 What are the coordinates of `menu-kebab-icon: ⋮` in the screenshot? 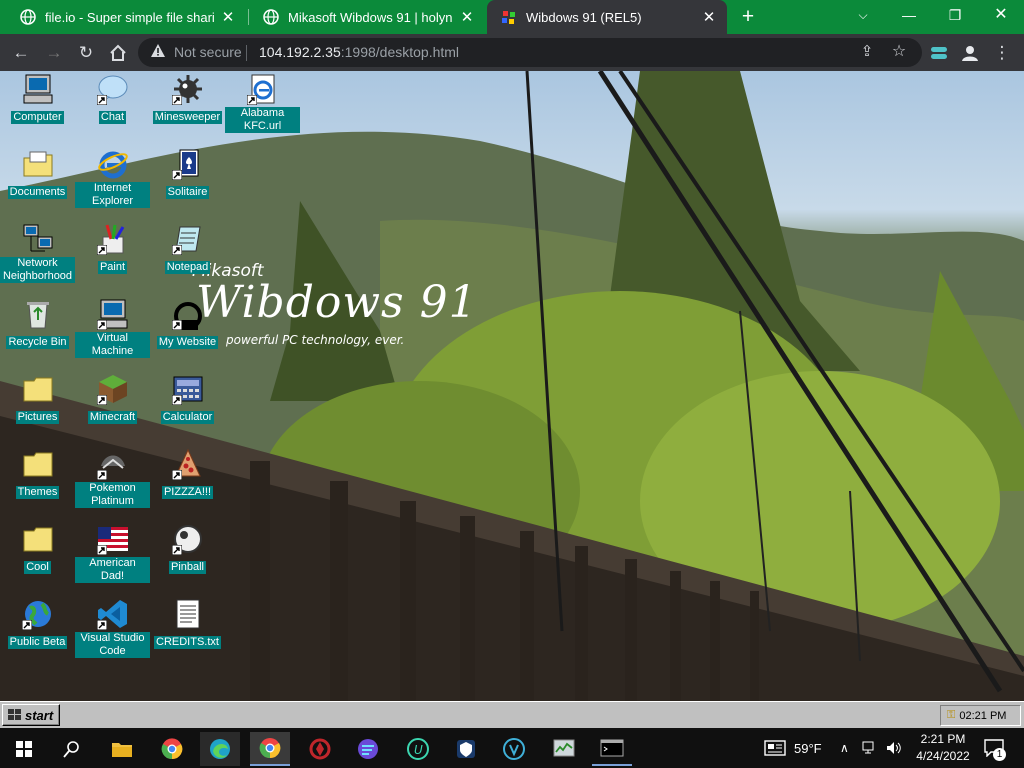 It's located at (1002, 53).